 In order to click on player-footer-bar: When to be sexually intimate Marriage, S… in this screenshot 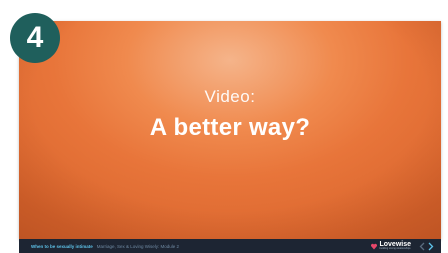, I will do `click(230, 246)`.